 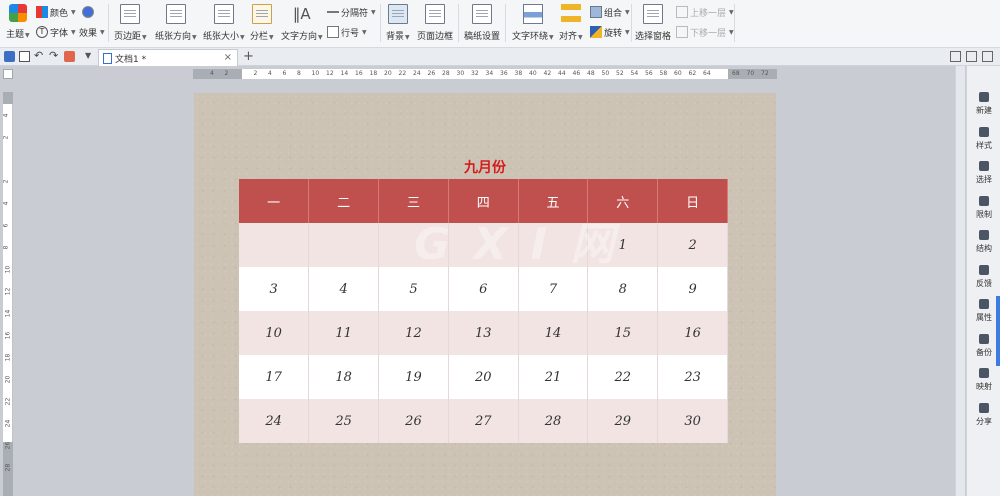 I want to click on effect-button: 效果 ▼, so click(x=92, y=32).